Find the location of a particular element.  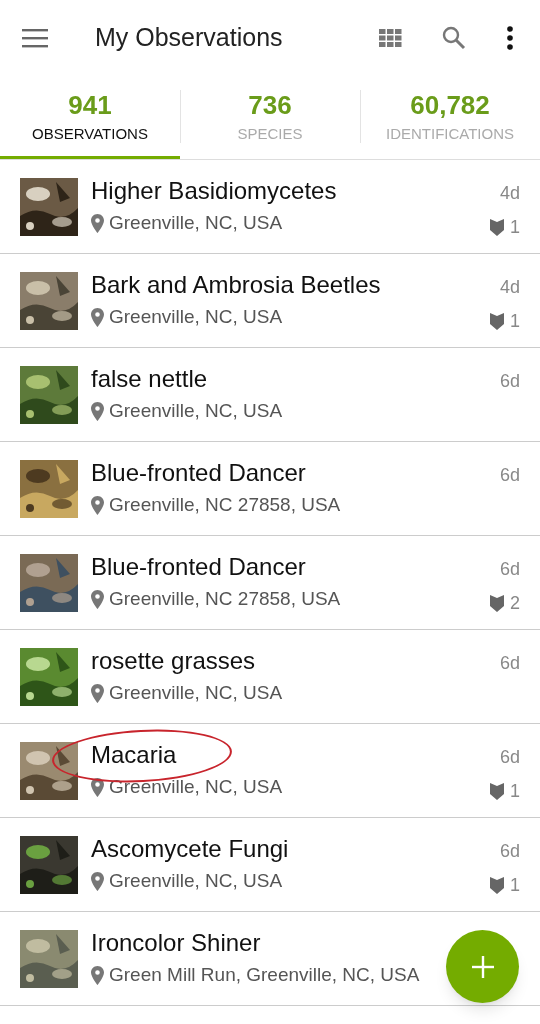

add-button is located at coordinates (482, 966).